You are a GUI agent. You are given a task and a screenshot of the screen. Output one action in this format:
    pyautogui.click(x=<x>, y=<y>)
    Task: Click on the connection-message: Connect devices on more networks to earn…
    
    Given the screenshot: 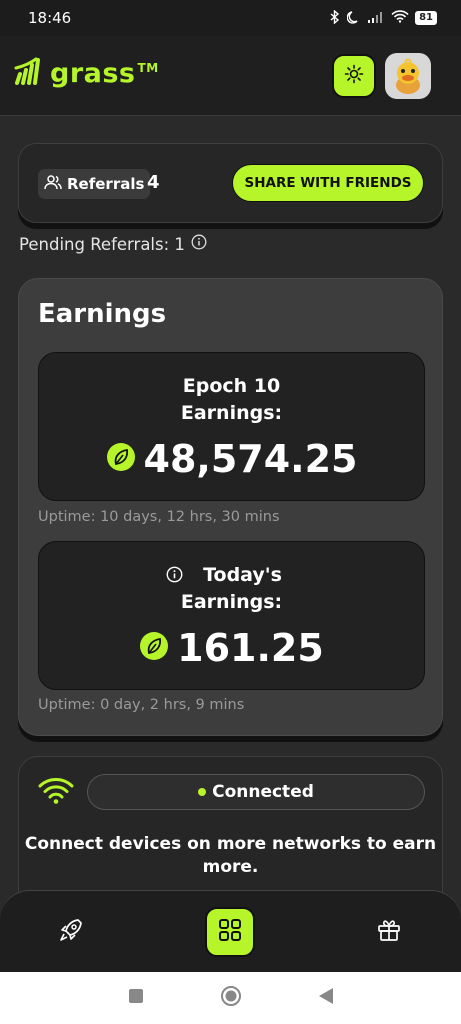 What is the action you would take?
    pyautogui.click(x=230, y=855)
    